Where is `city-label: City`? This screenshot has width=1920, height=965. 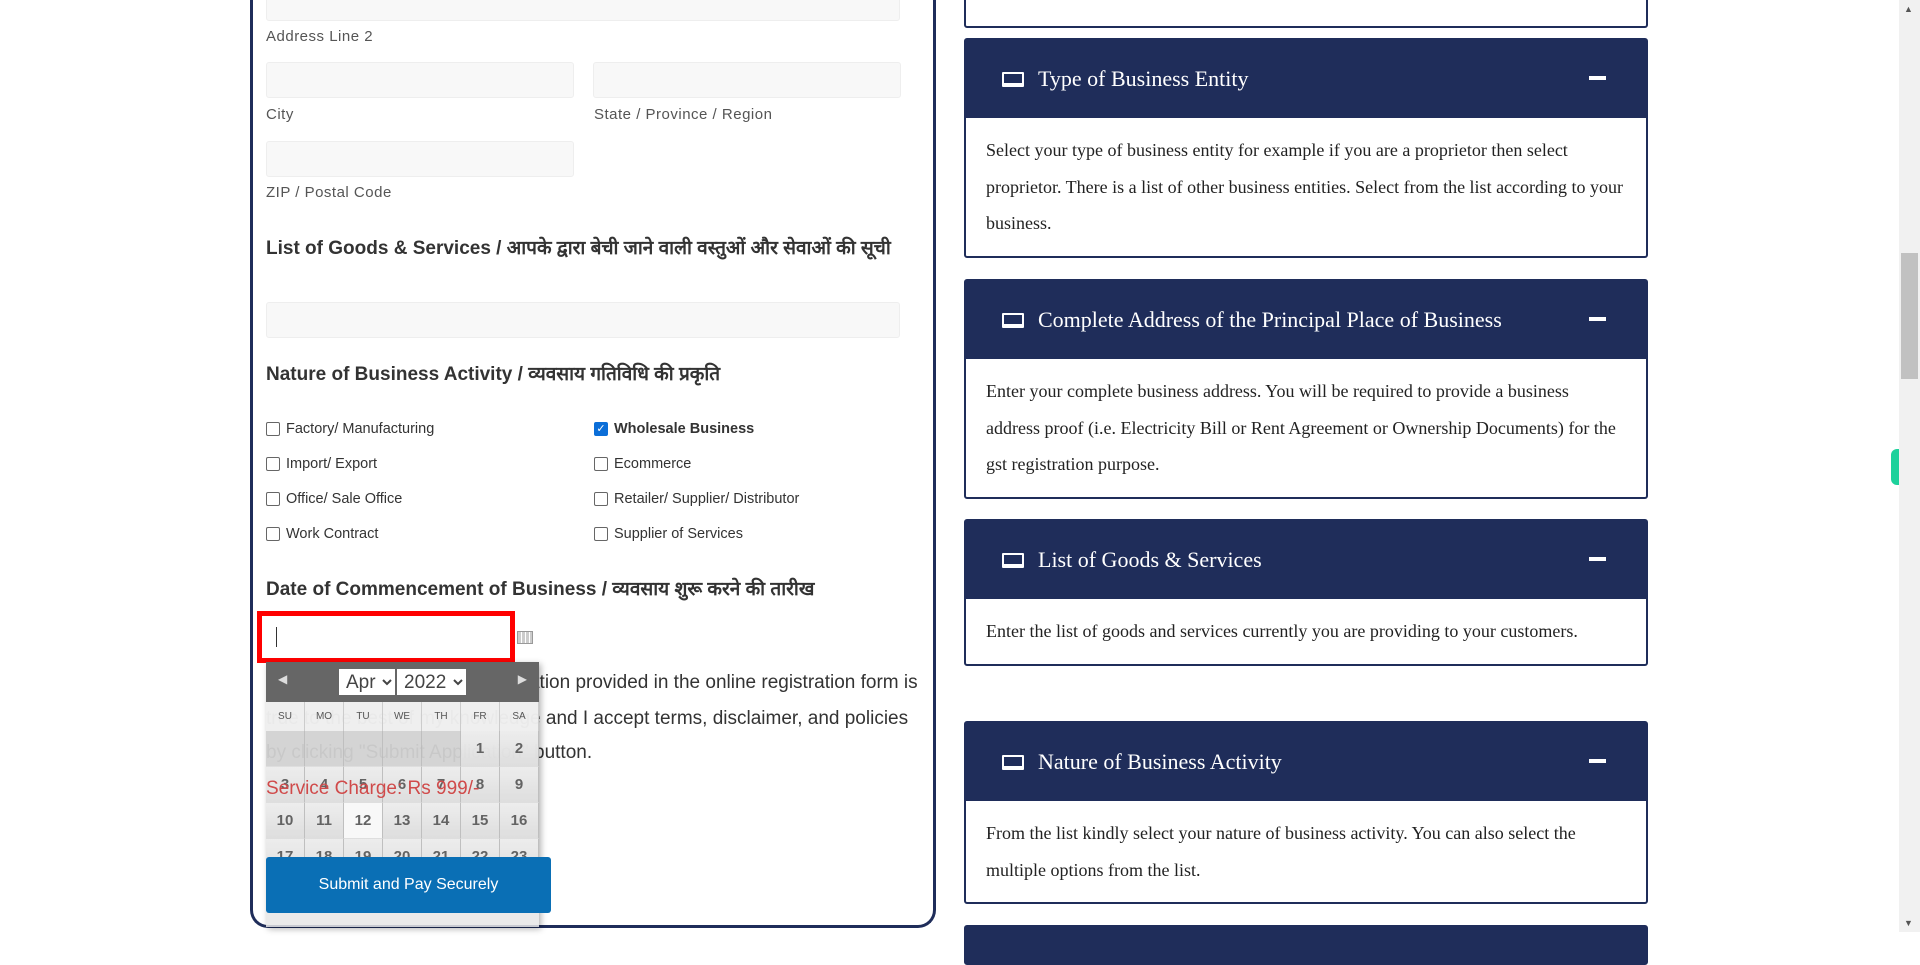 city-label: City is located at coordinates (280, 114).